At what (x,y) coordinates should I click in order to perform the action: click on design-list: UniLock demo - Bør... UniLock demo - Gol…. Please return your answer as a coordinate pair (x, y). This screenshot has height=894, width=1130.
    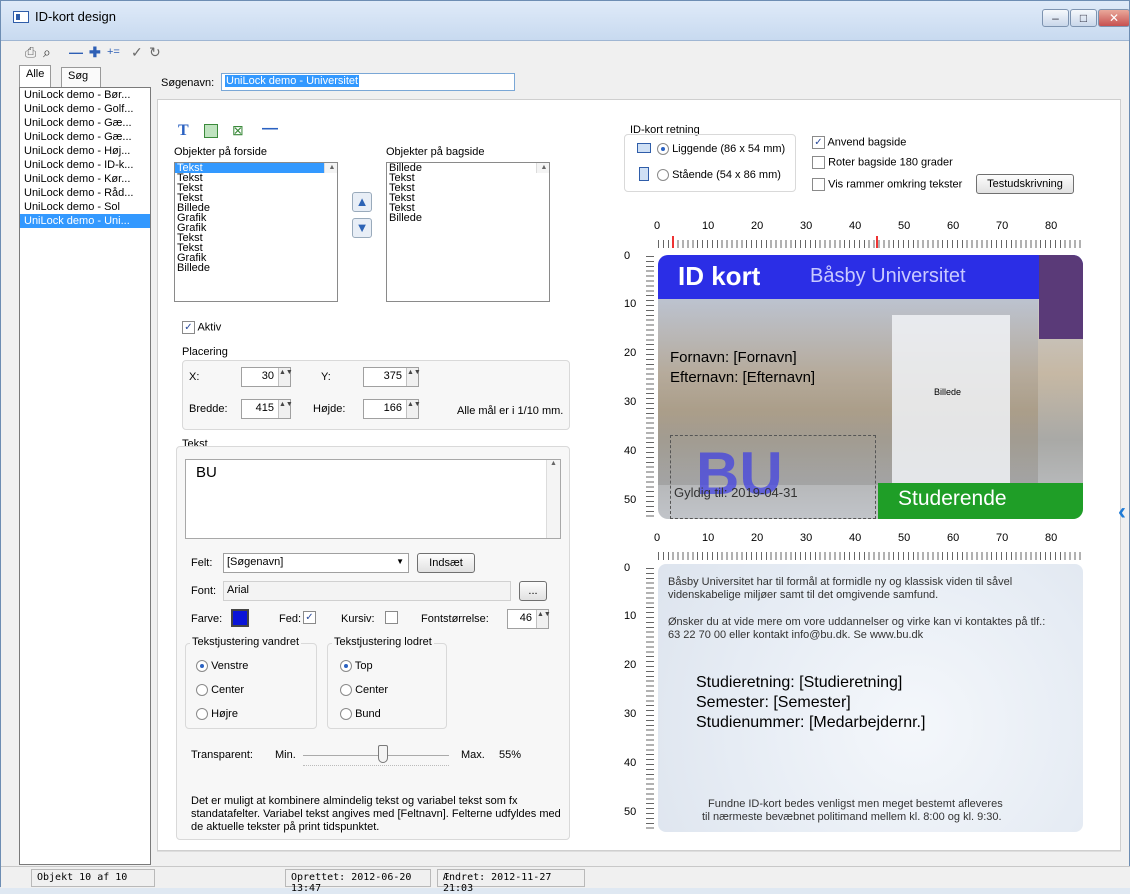
    Looking at the image, I should click on (85, 476).